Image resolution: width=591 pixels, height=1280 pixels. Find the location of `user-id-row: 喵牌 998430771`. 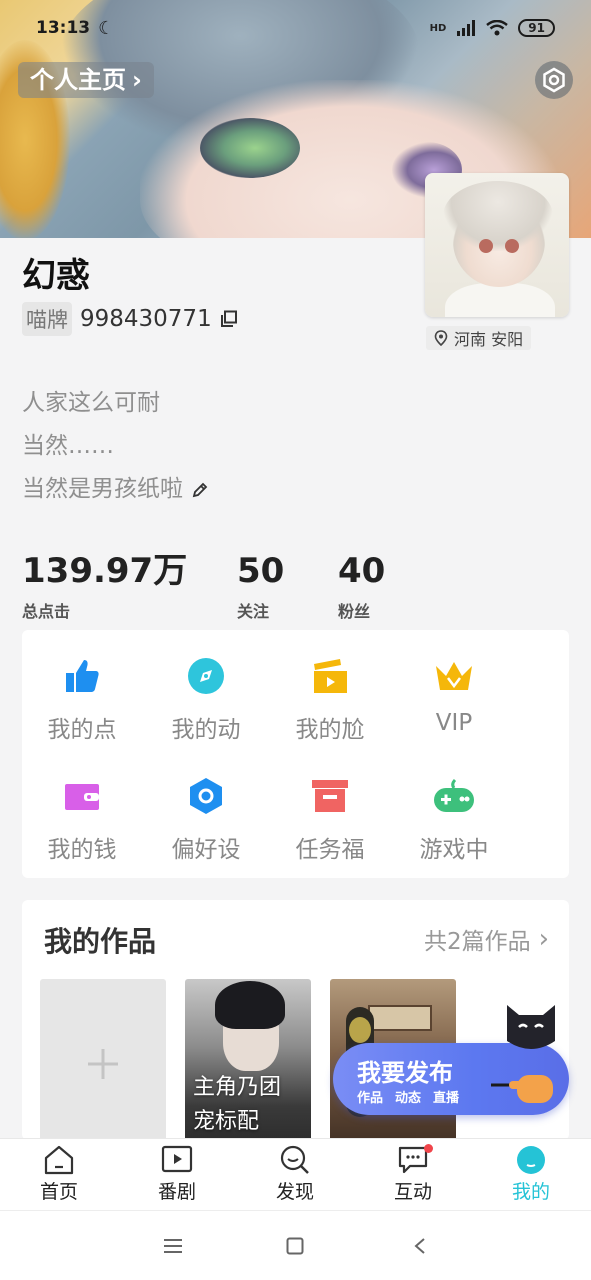

user-id-row: 喵牌 998430771 is located at coordinates (130, 319).